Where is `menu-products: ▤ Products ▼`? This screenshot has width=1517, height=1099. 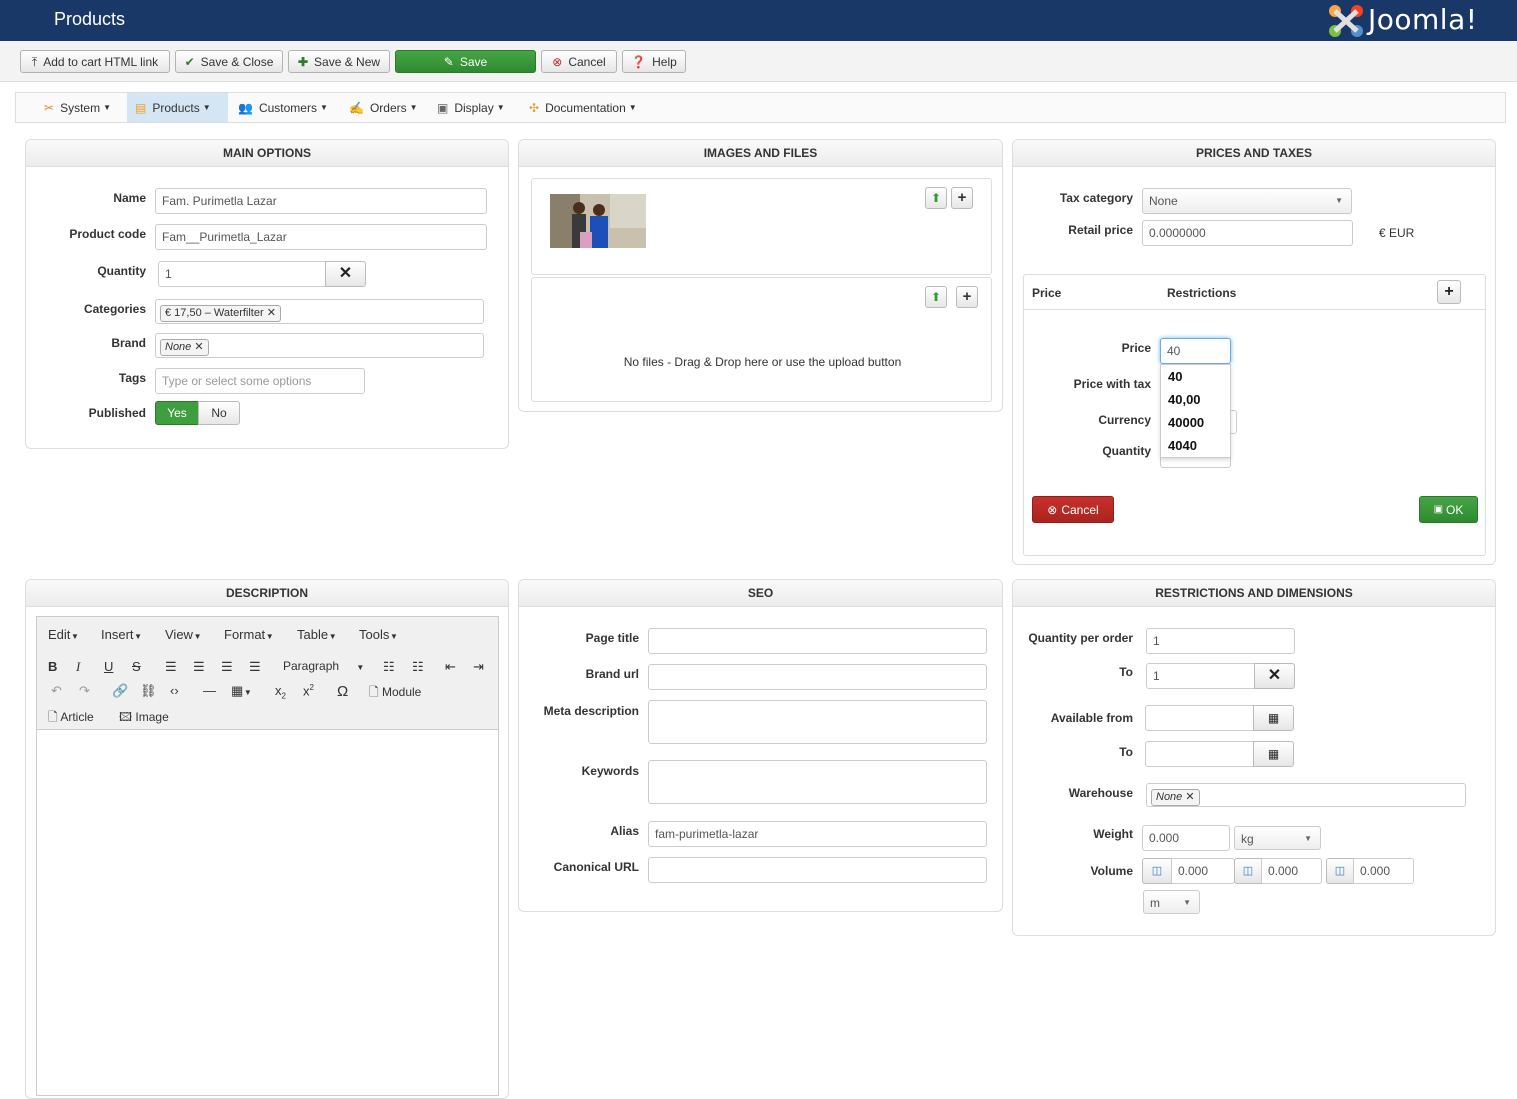 menu-products: ▤ Products ▼ is located at coordinates (177, 107).